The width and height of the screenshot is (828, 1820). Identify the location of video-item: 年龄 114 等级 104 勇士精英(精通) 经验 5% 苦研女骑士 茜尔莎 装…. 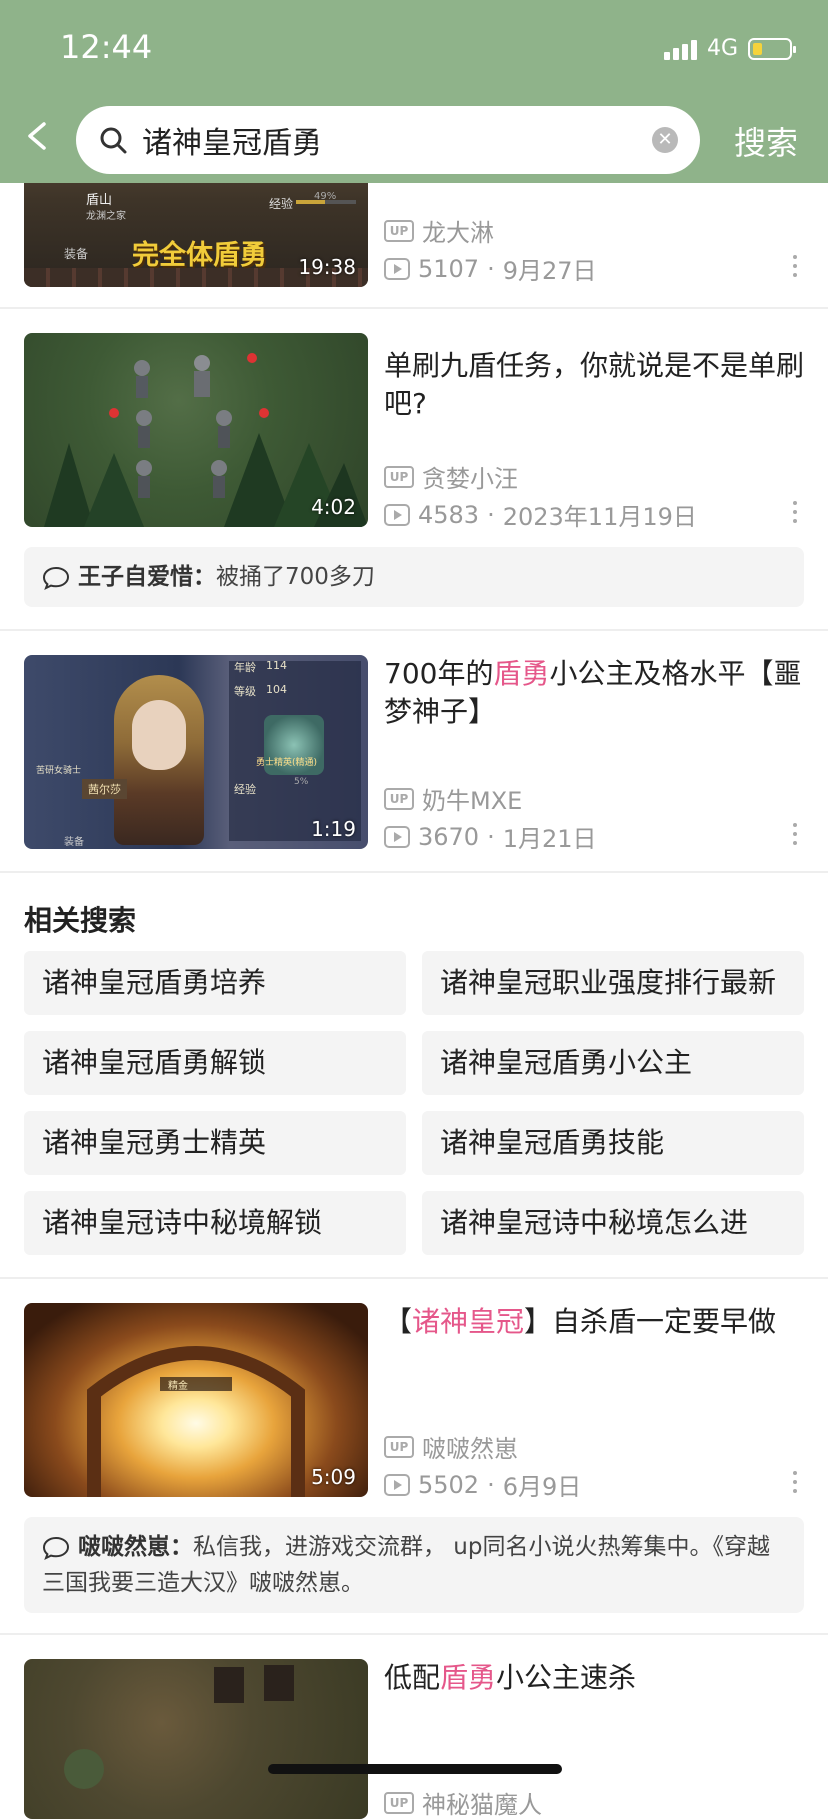
(414, 785).